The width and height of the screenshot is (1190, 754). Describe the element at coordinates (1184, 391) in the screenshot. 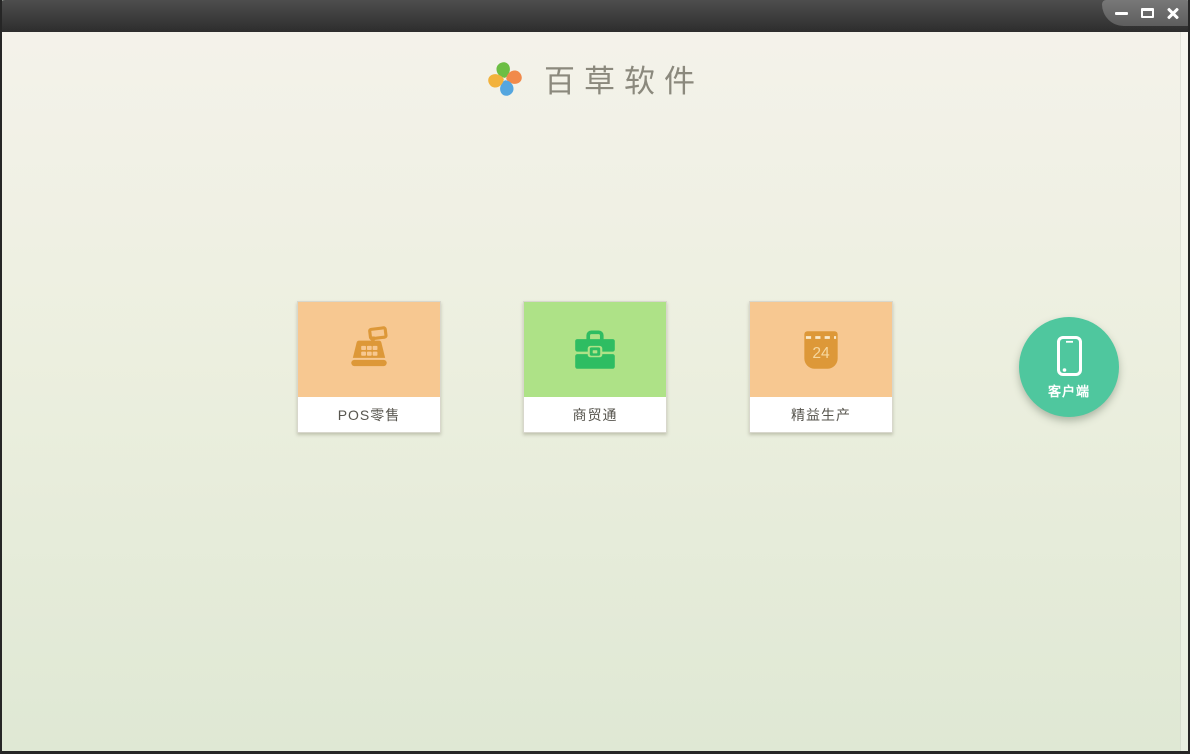

I see `scrollbar` at that location.